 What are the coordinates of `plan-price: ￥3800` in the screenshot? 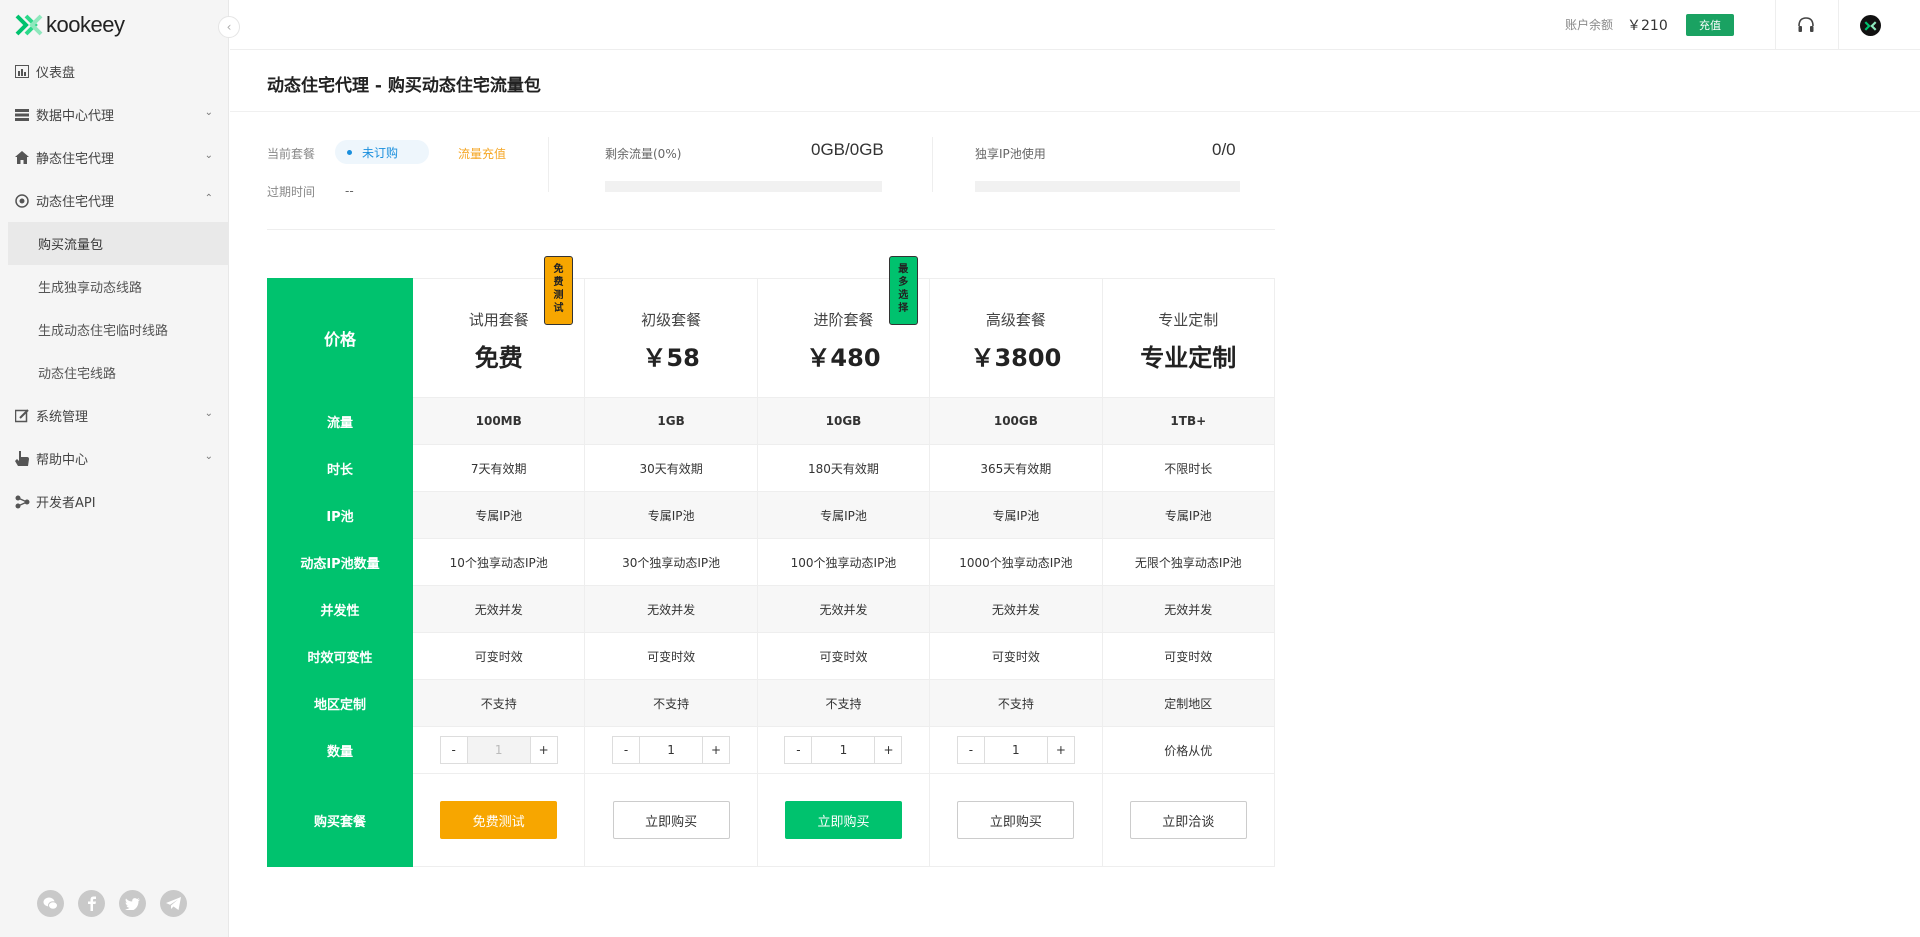 It's located at (1016, 358).